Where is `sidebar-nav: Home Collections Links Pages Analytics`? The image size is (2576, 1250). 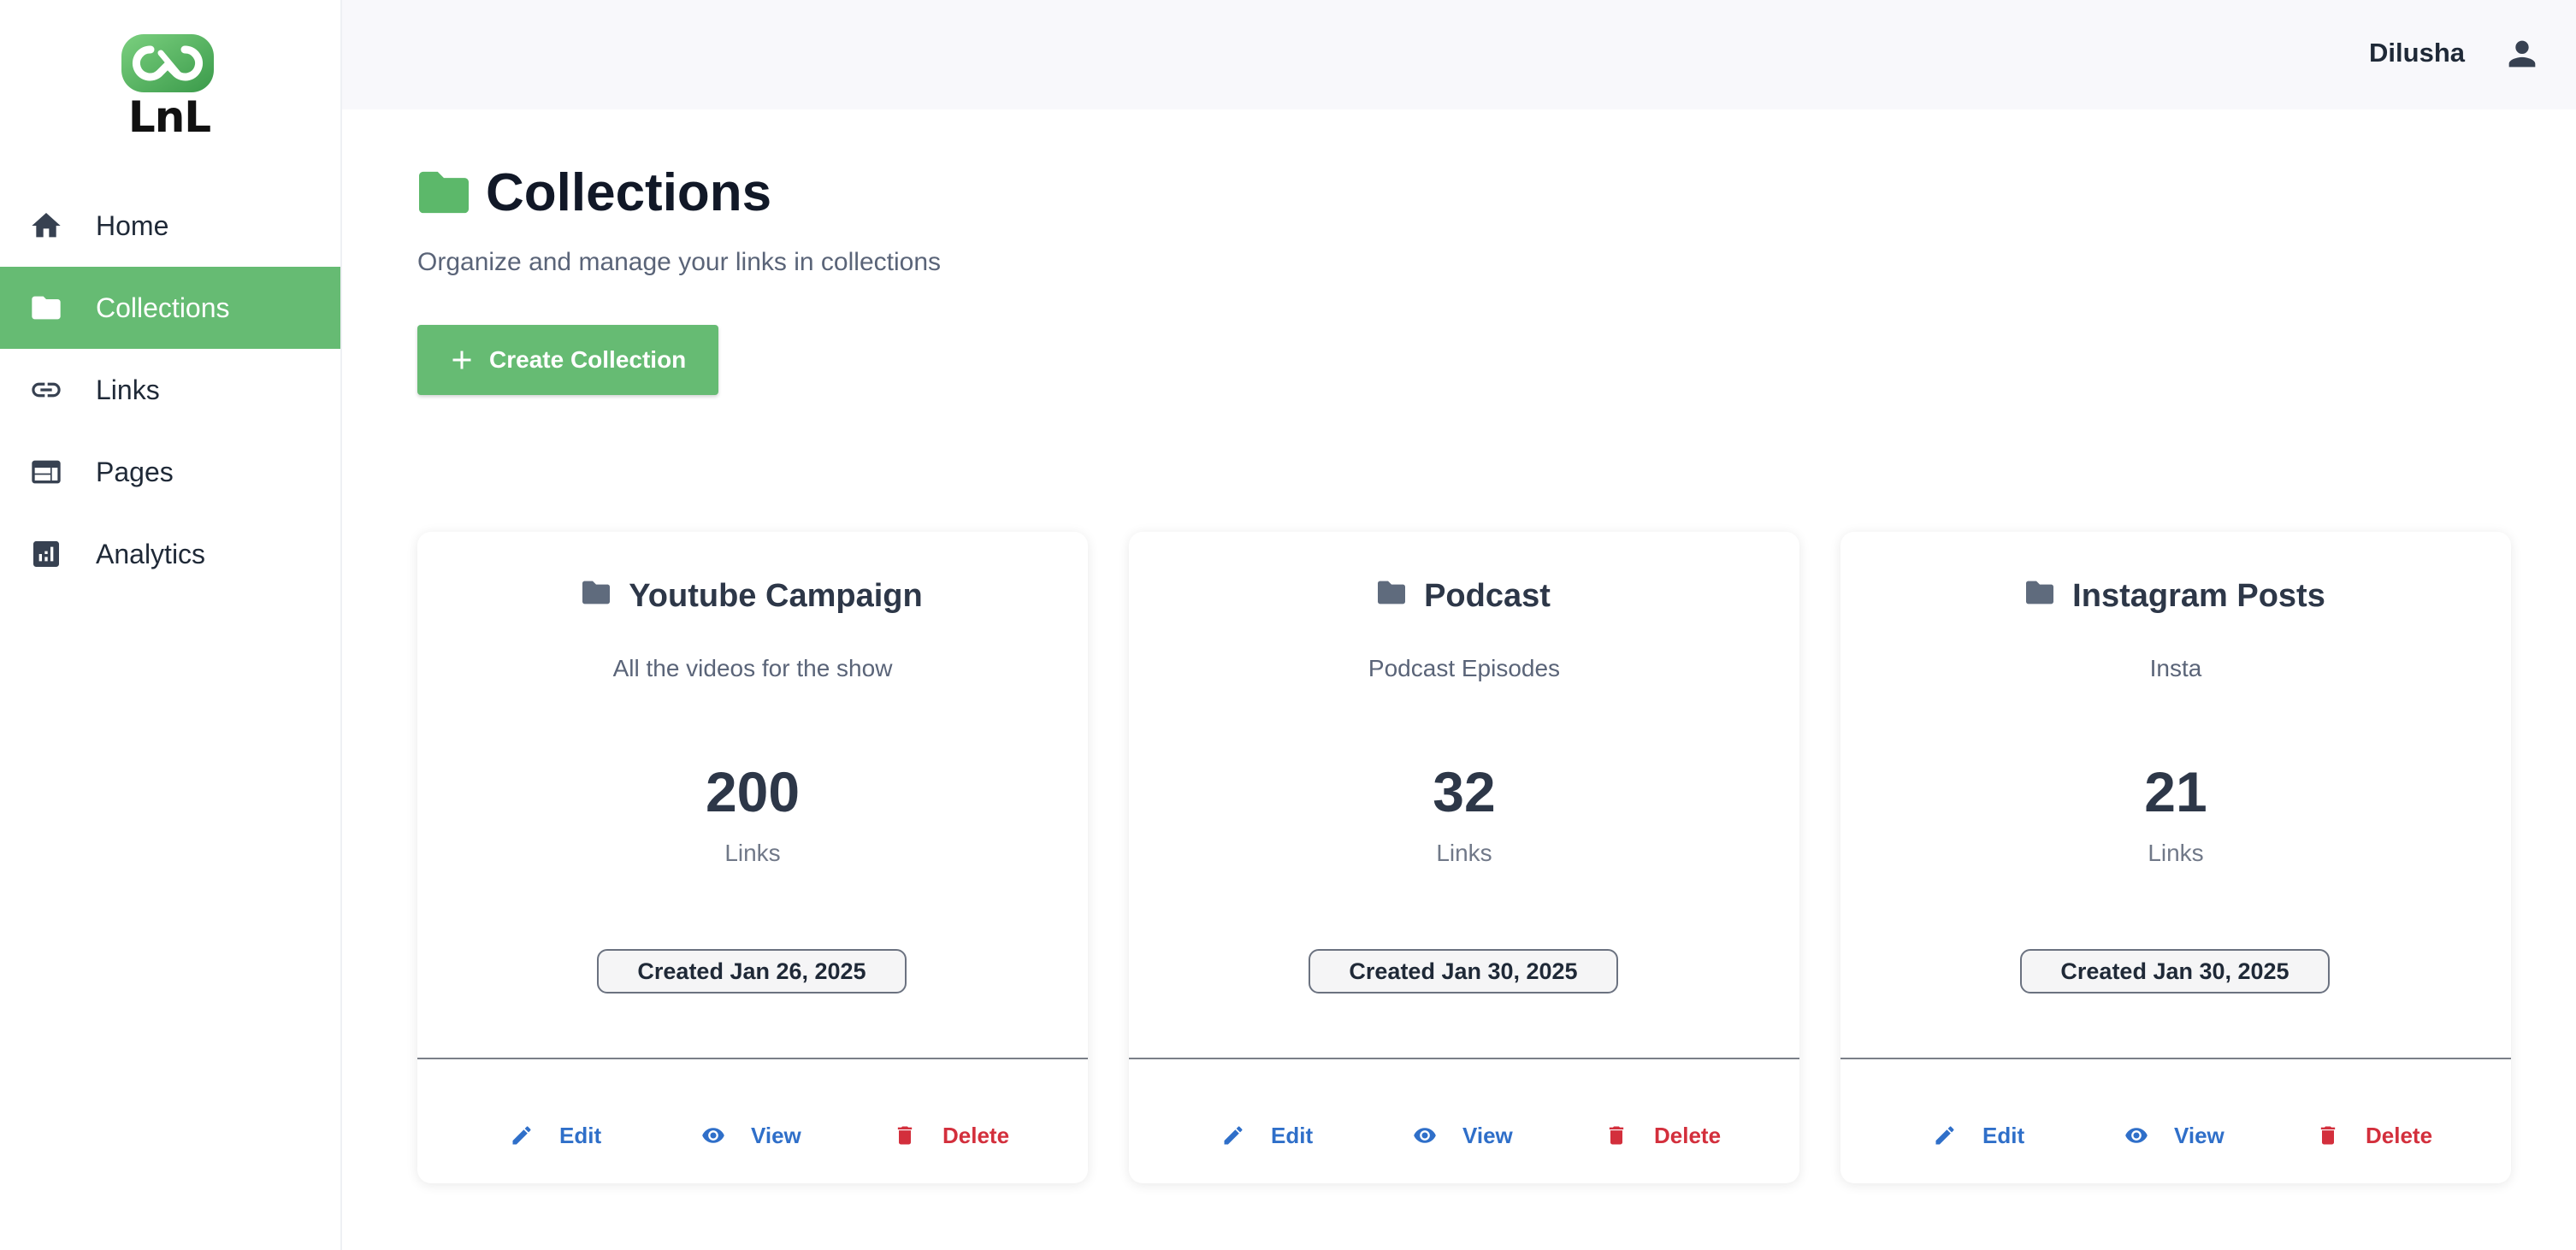
sidebar-nav: Home Collections Links Pages Analytics is located at coordinates (170, 390).